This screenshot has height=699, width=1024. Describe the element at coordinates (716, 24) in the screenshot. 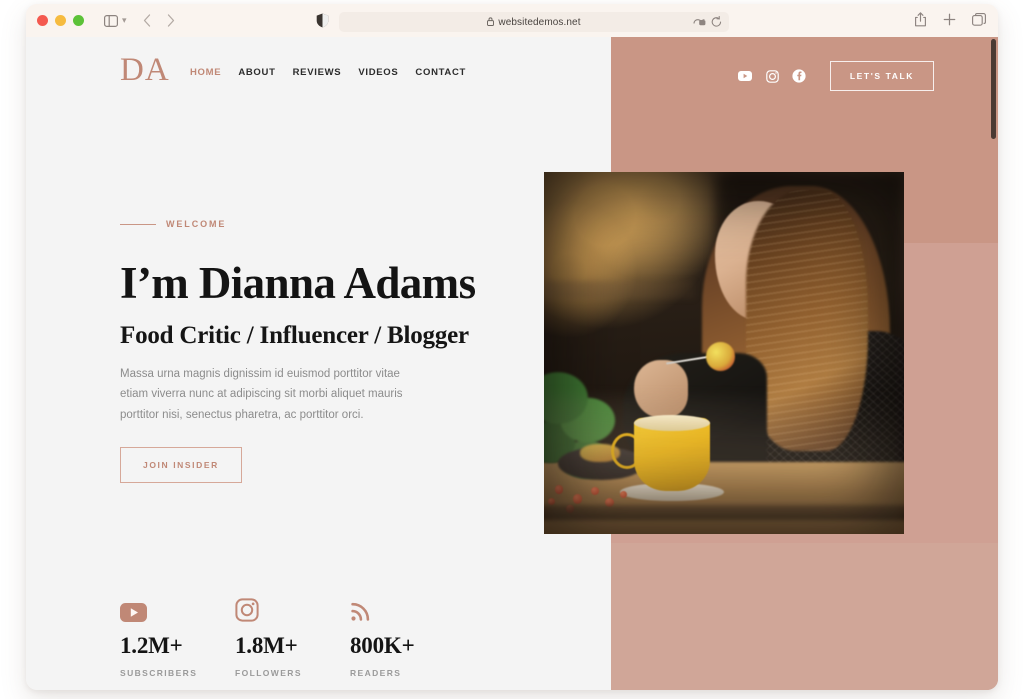

I see `reload-icon` at that location.